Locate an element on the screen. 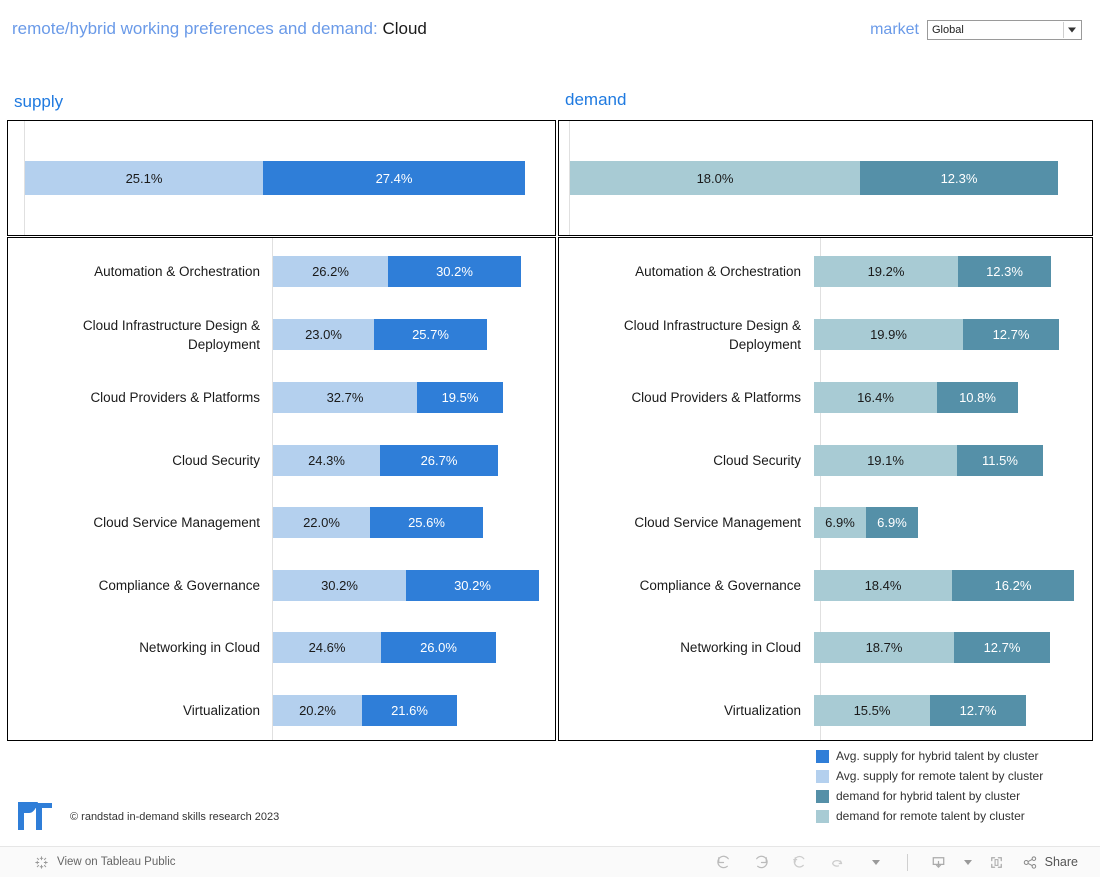 This screenshot has height=877, width=1100. stacked-bar: 18.7% 12.7% is located at coordinates (932, 647).